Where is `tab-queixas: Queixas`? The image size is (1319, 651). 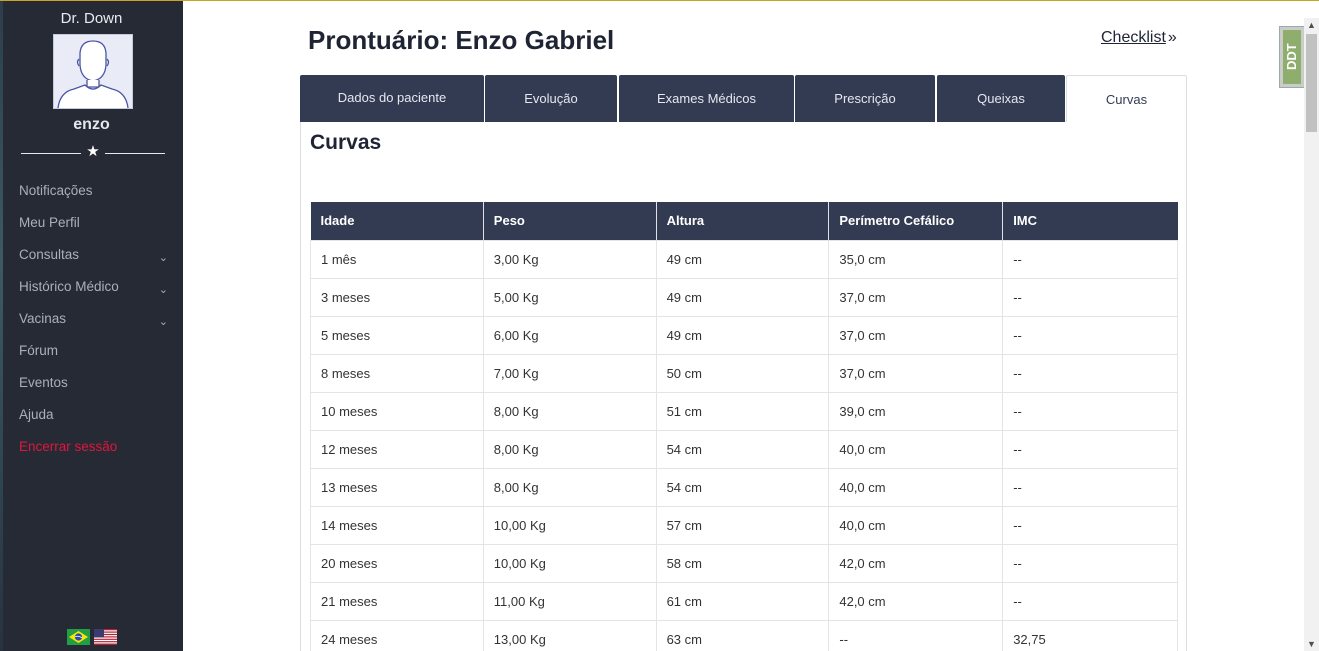
tab-queixas: Queixas is located at coordinates (1001, 98).